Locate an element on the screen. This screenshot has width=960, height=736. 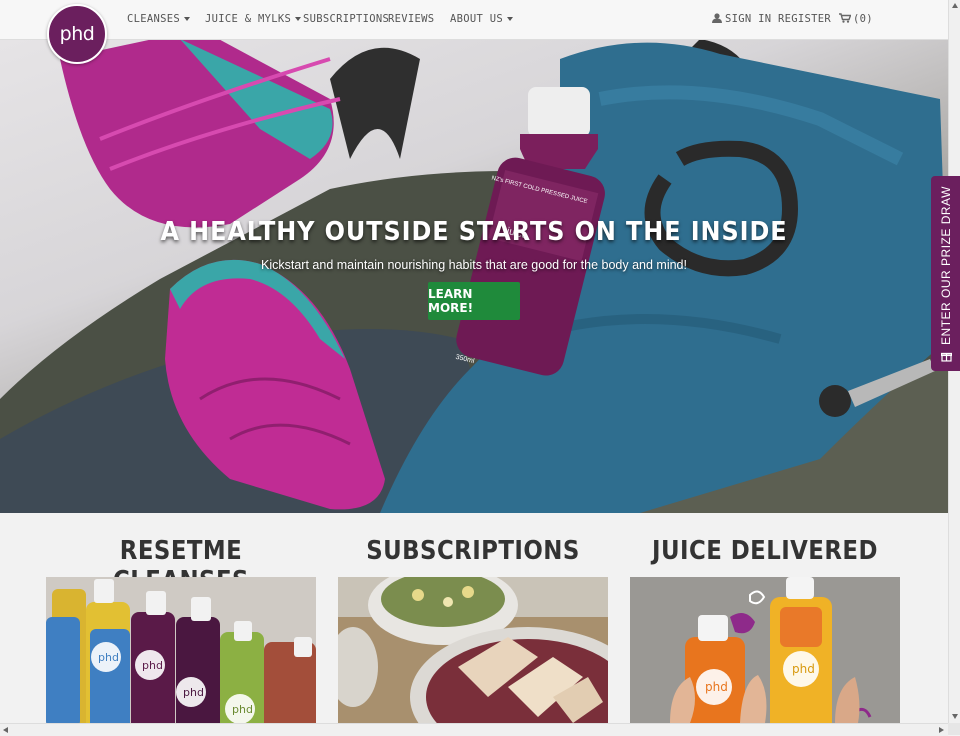
juice-delivered-image: phd phd is located at coordinates (765, 650).